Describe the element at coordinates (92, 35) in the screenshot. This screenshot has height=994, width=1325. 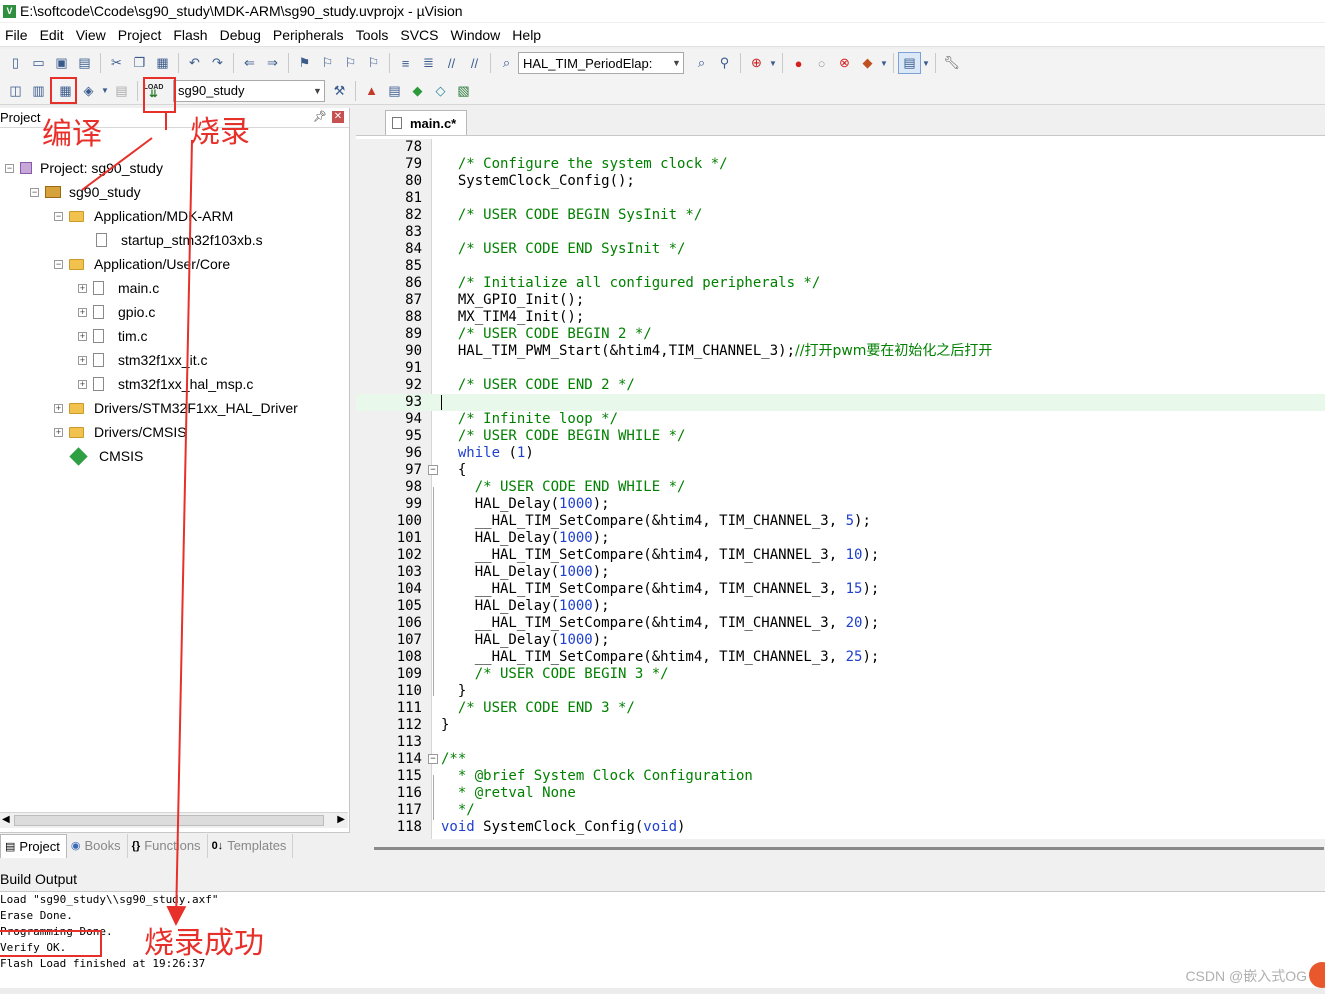
I see `menu-view: View` at that location.